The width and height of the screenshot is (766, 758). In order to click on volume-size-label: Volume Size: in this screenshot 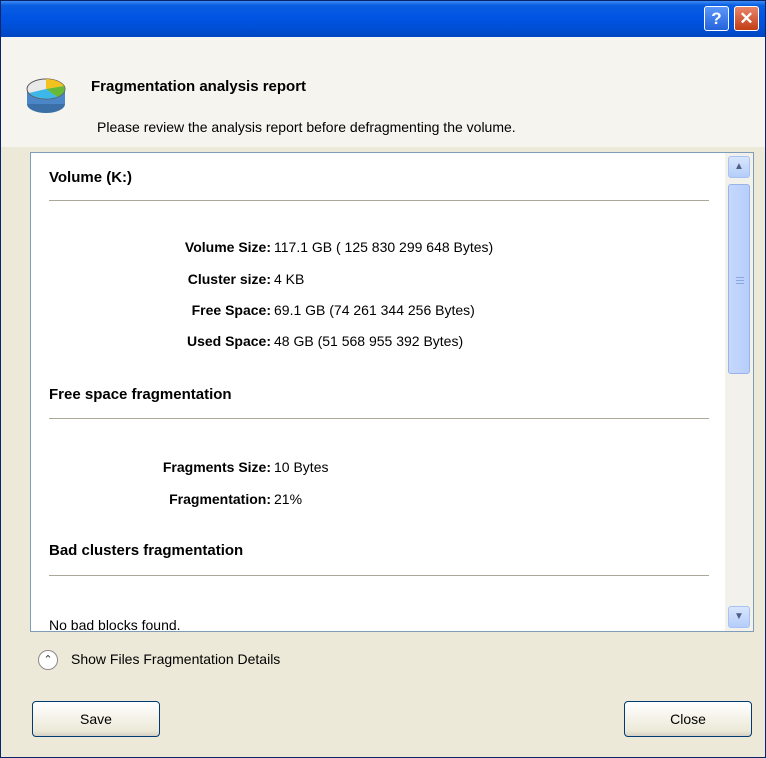, I will do `click(227, 247)`.